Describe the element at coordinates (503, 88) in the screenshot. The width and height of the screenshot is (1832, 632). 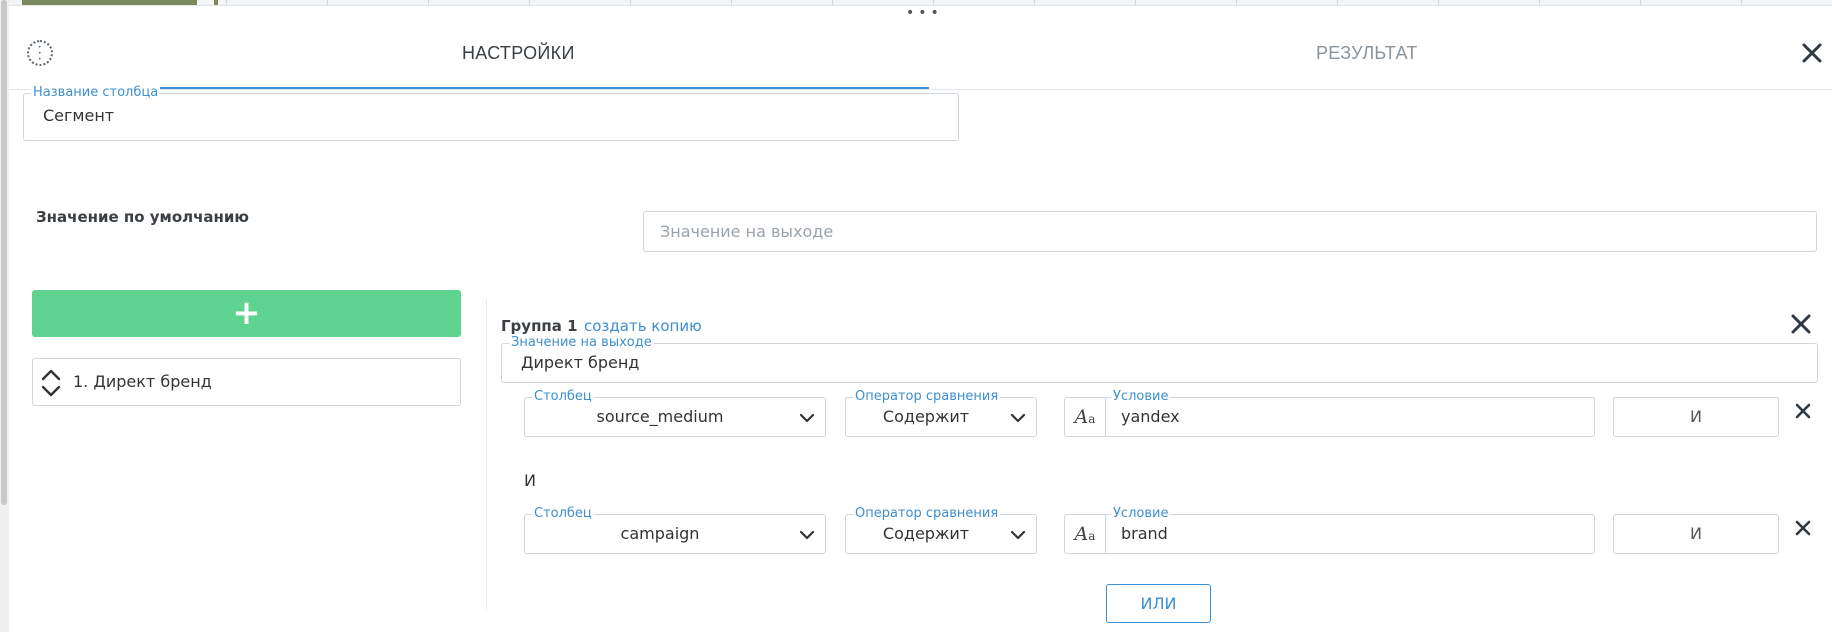
I see `active-tab-indicator` at that location.